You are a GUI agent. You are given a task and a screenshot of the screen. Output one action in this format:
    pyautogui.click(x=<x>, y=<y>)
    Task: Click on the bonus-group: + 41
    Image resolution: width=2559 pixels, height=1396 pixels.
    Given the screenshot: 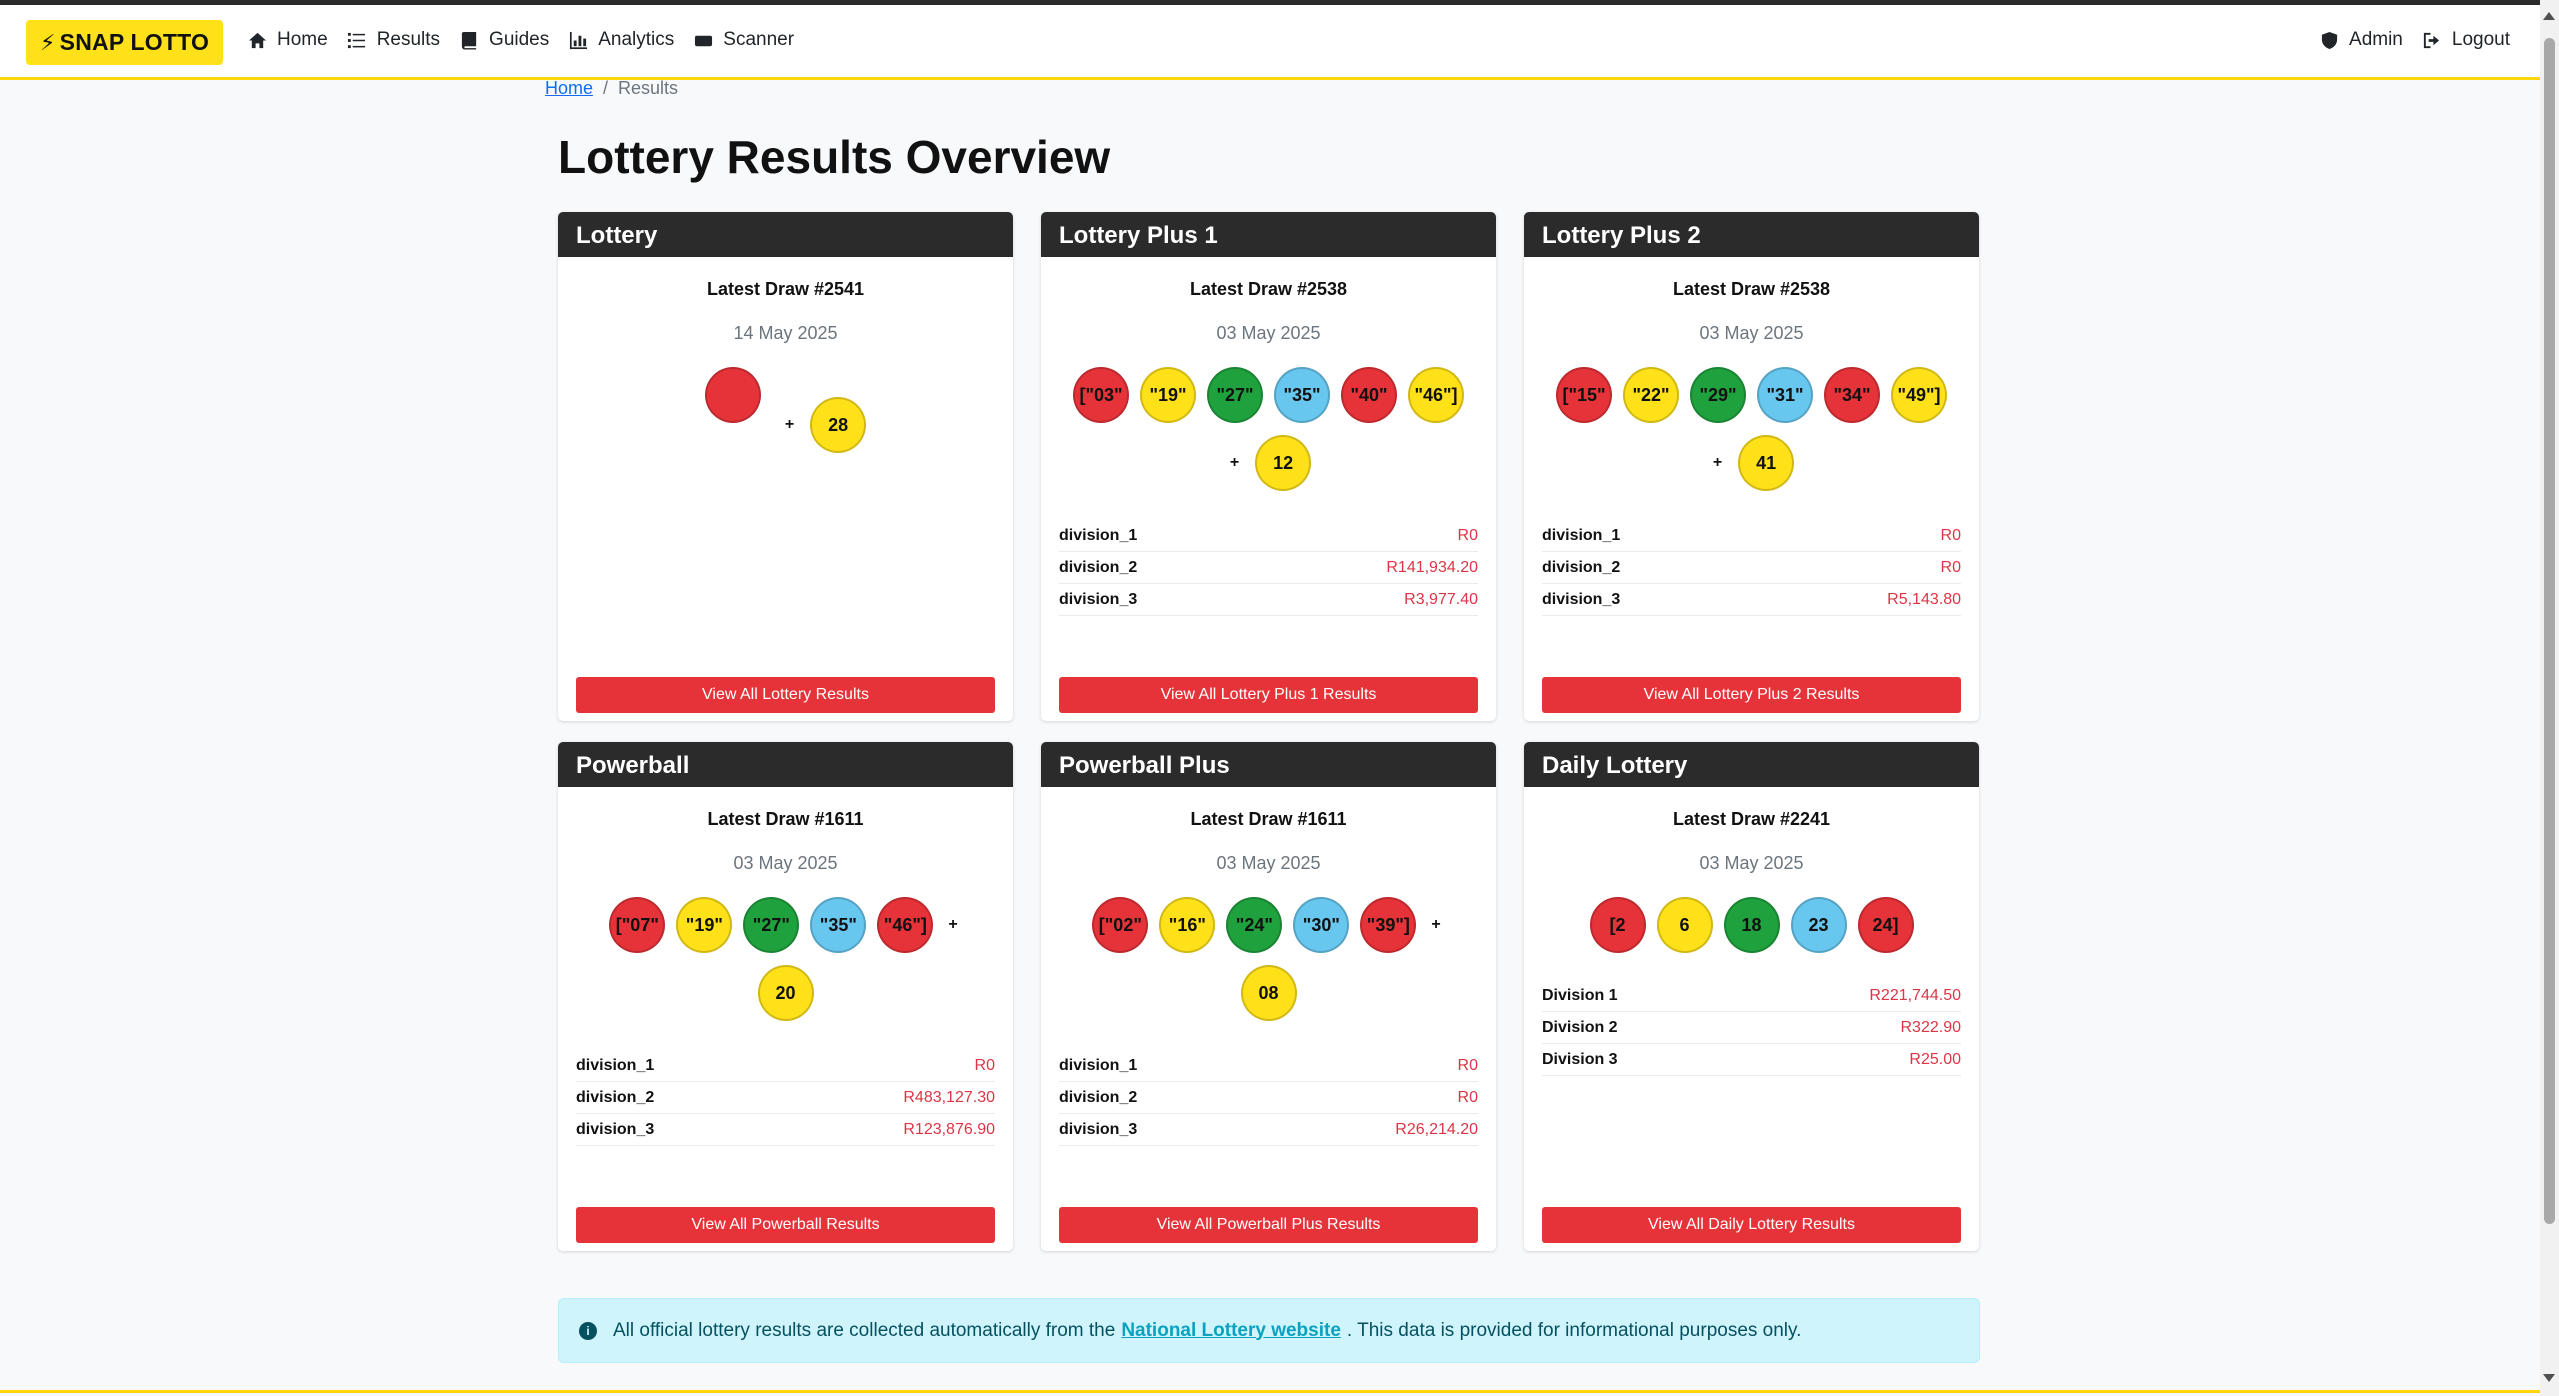 What is the action you would take?
    pyautogui.click(x=1752, y=463)
    